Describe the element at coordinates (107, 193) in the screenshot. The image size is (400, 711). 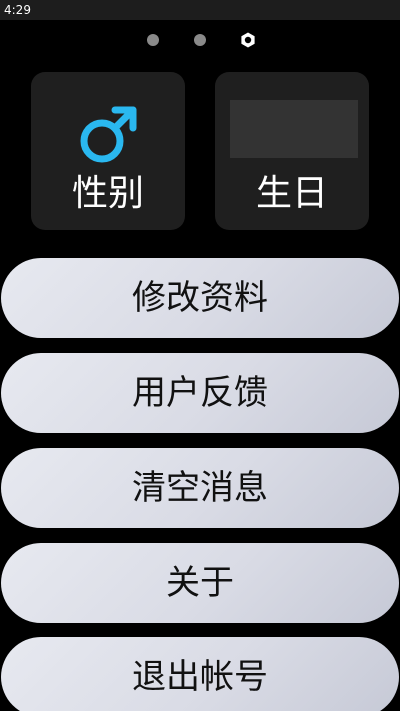
I see `gender-label: 性别` at that location.